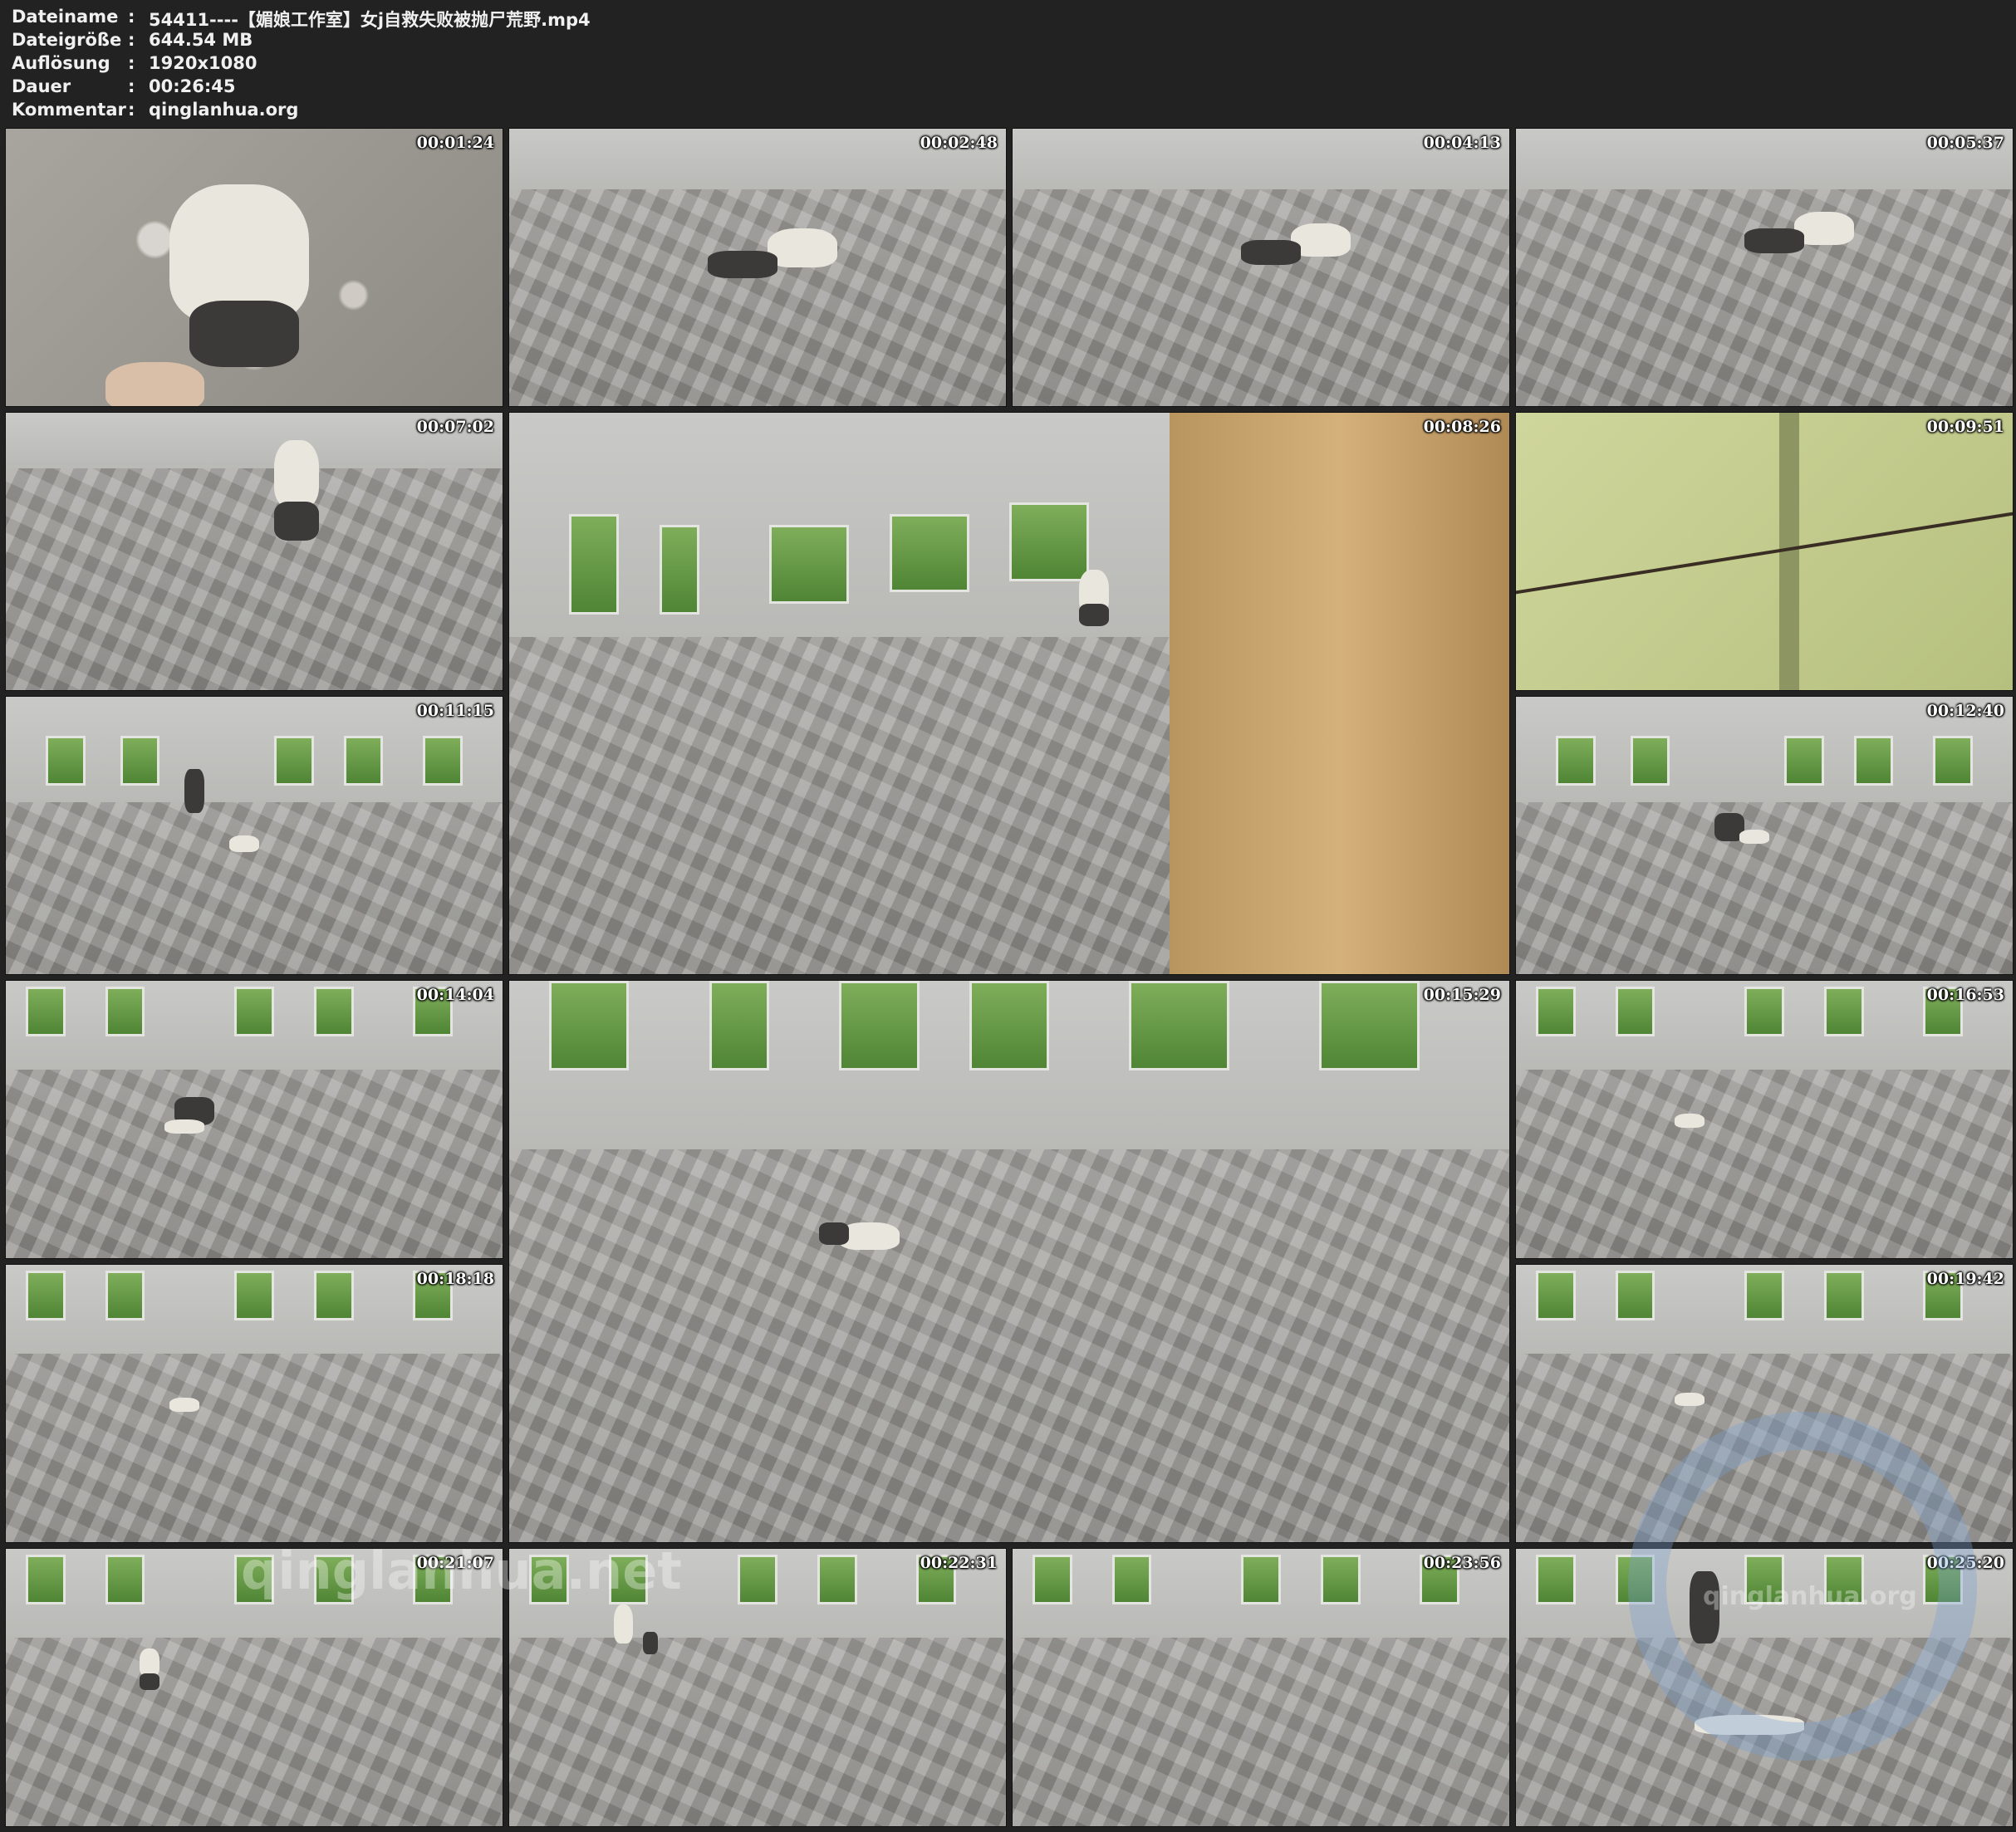 Image resolution: width=2016 pixels, height=1832 pixels. Describe the element at coordinates (1965, 143) in the screenshot. I see `timestamp: 00:05:37` at that location.